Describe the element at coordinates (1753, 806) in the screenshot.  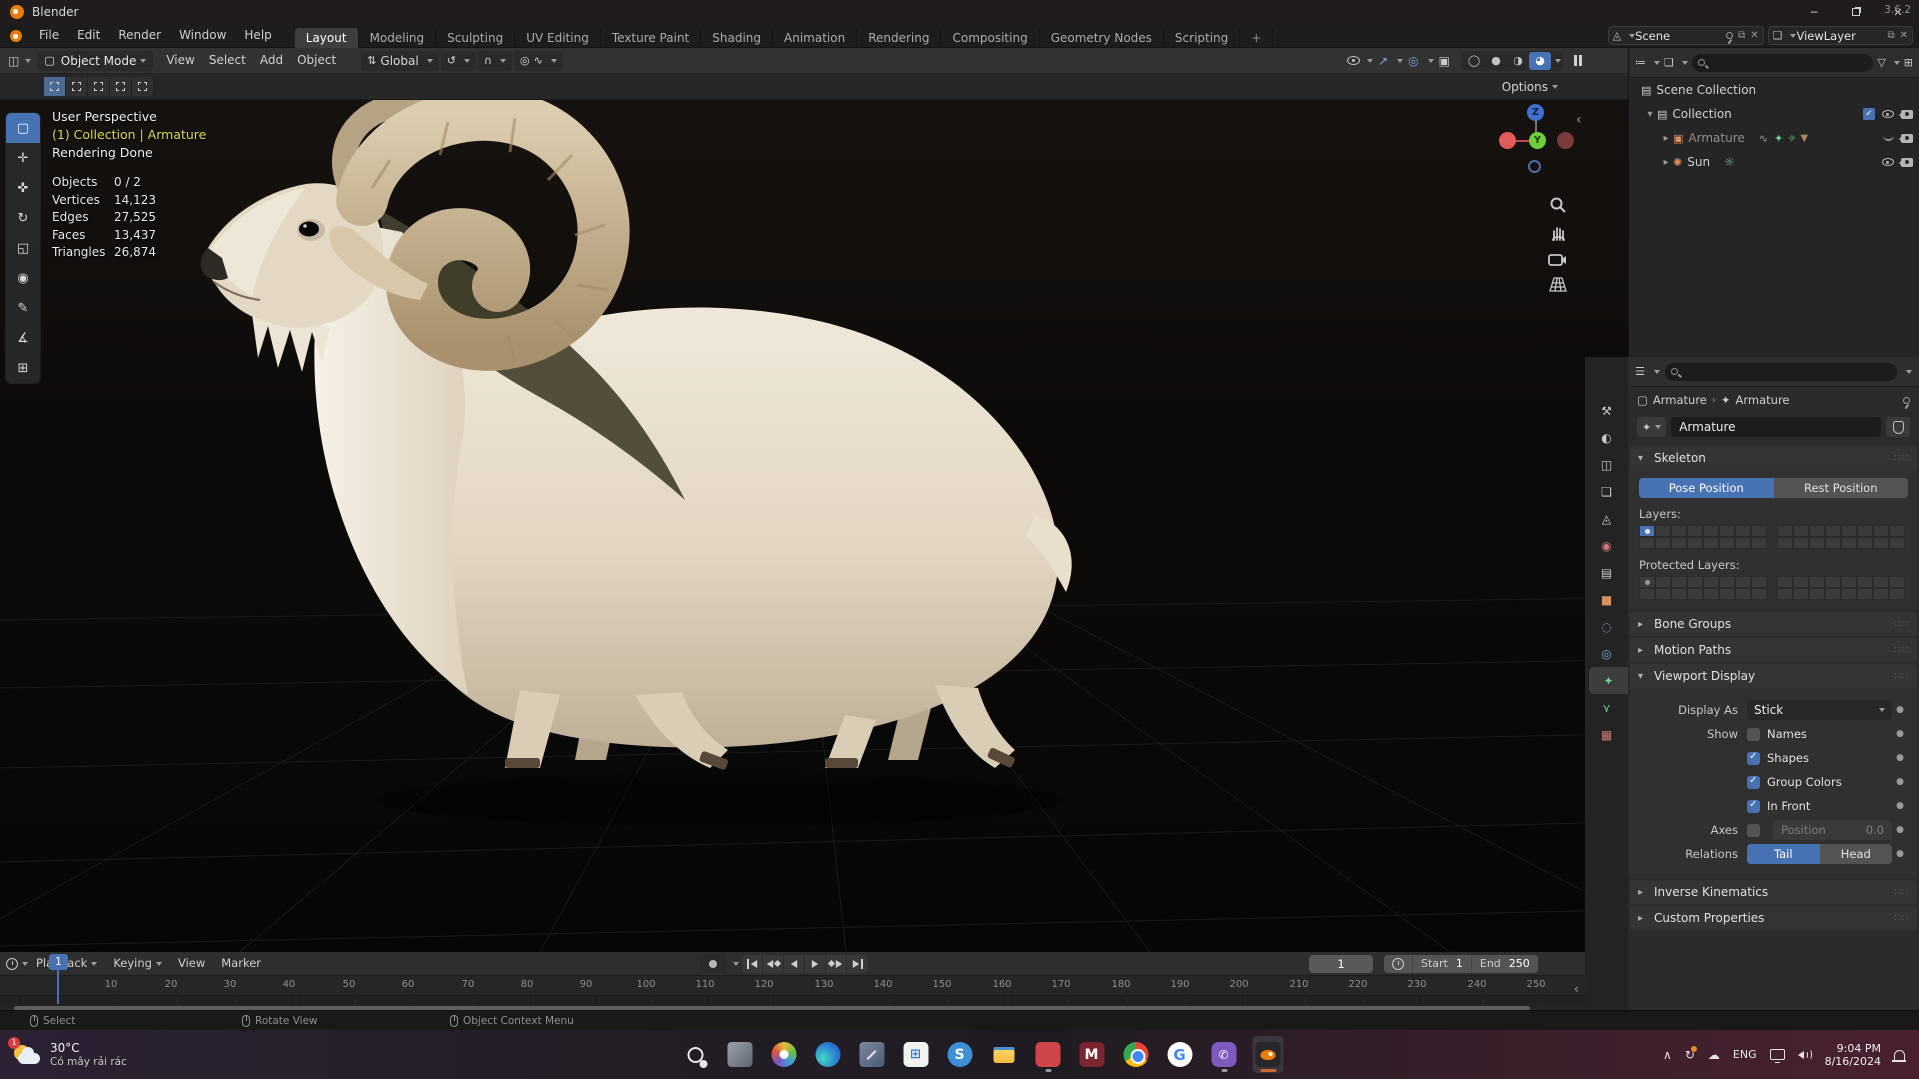
I see `in-front-checkbox` at that location.